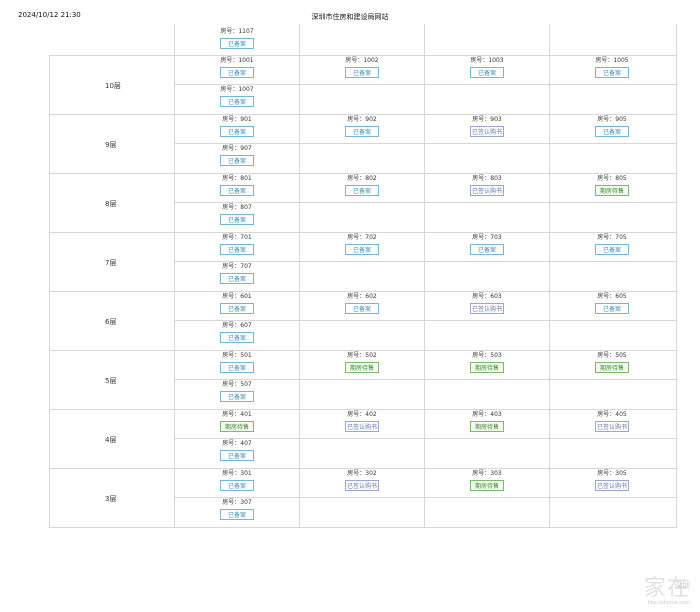 The height and width of the screenshot is (612, 700). I want to click on room-id: 907, so click(246, 148).